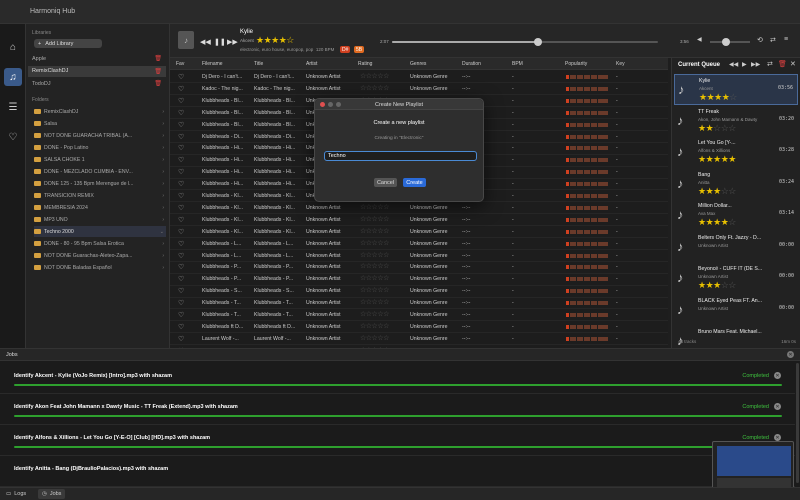 The width and height of the screenshot is (800, 500). What do you see at coordinates (100, 219) in the screenshot?
I see `folder-item: MP3 UNO ›` at bounding box center [100, 219].